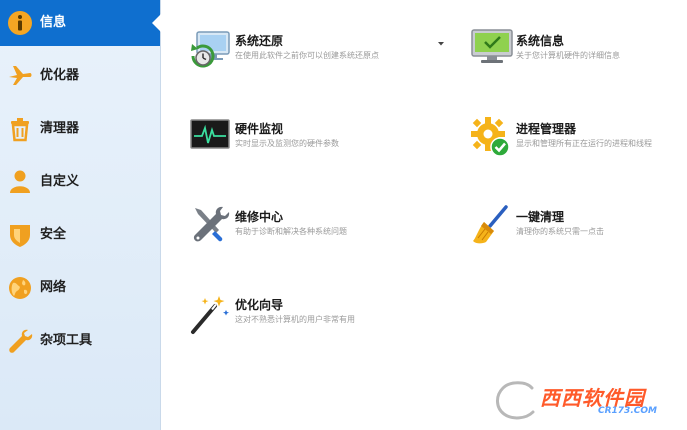 The width and height of the screenshot is (687, 430). What do you see at coordinates (53, 287) in the screenshot?
I see `sidebar-item-label: 网络` at bounding box center [53, 287].